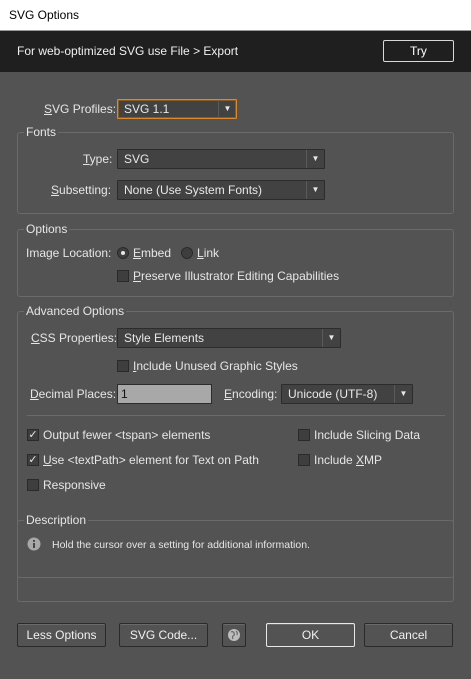 The width and height of the screenshot is (471, 679). What do you see at coordinates (164, 394) in the screenshot?
I see `decimal-places-input: 1` at bounding box center [164, 394].